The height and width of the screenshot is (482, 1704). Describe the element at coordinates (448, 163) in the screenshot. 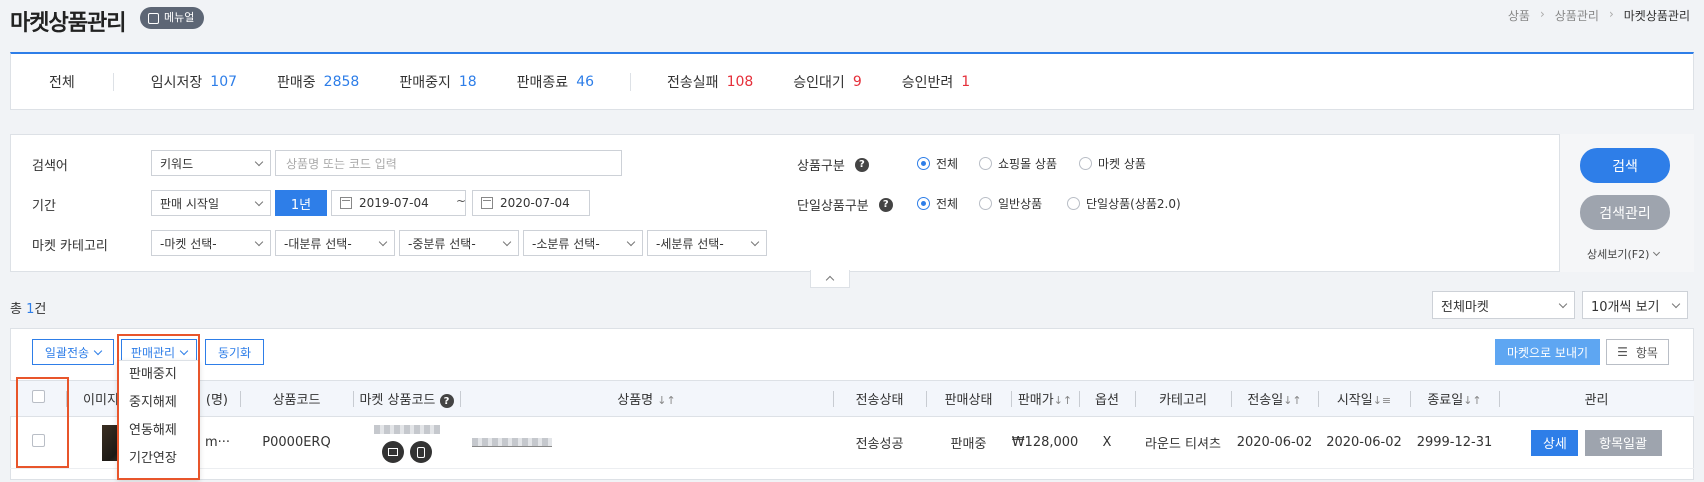

I see `keyword-input: 상품명 또는 코드 입력` at that location.